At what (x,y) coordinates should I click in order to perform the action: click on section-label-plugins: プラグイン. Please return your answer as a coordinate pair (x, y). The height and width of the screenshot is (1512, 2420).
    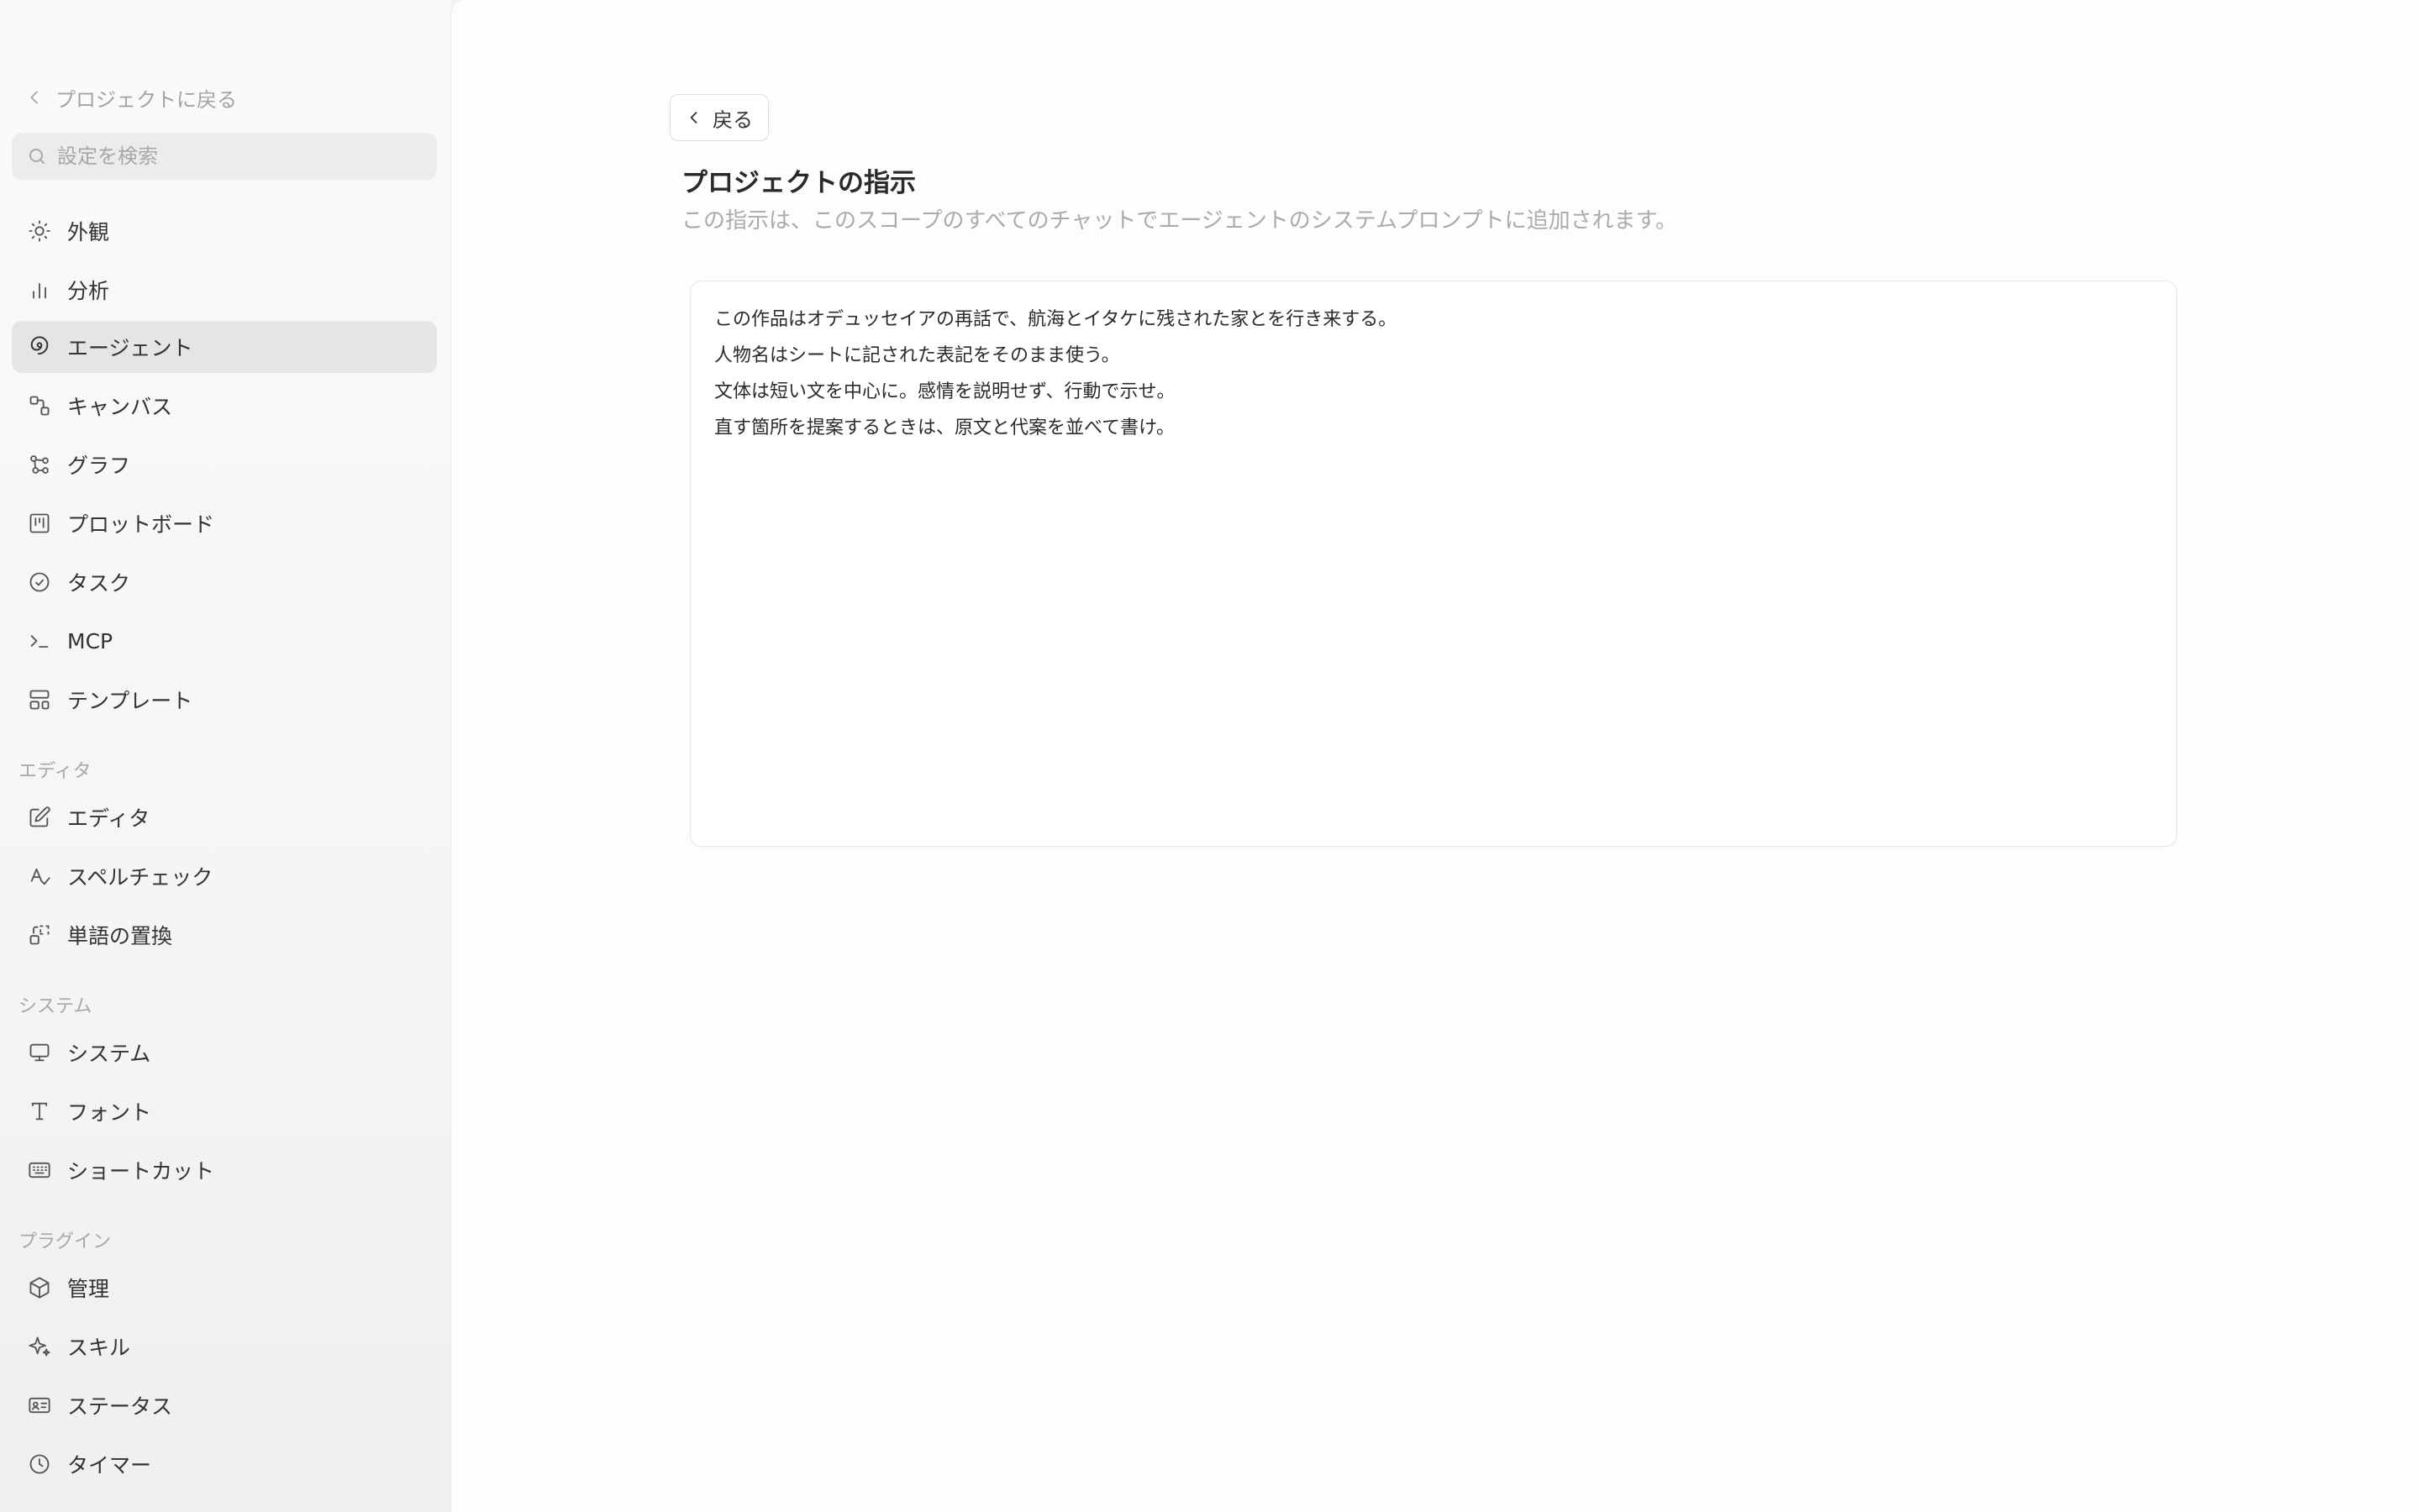
    Looking at the image, I should click on (65, 1241).